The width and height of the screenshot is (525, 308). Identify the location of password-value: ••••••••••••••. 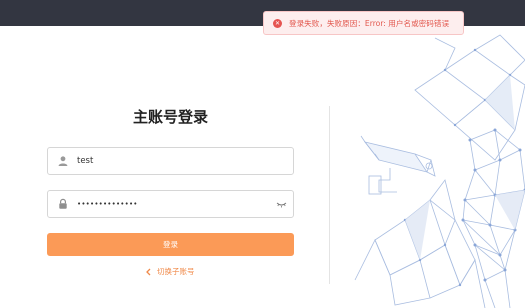
(107, 204).